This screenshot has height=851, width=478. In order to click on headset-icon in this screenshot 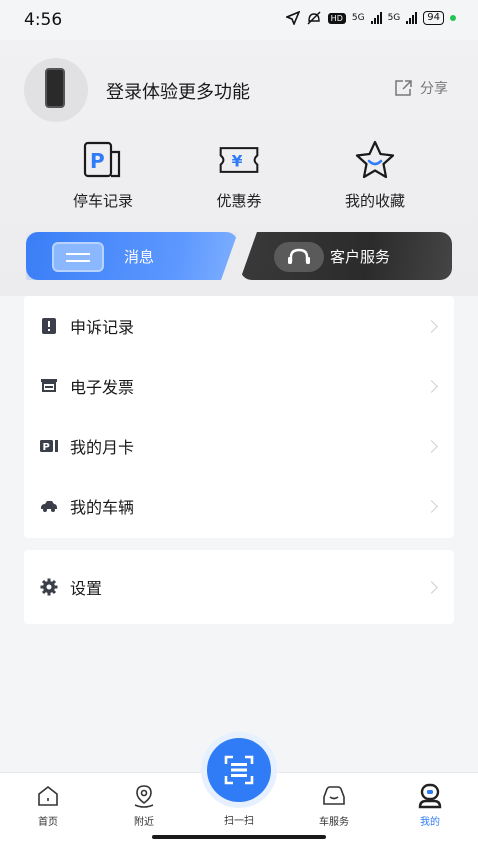, I will do `click(299, 257)`.